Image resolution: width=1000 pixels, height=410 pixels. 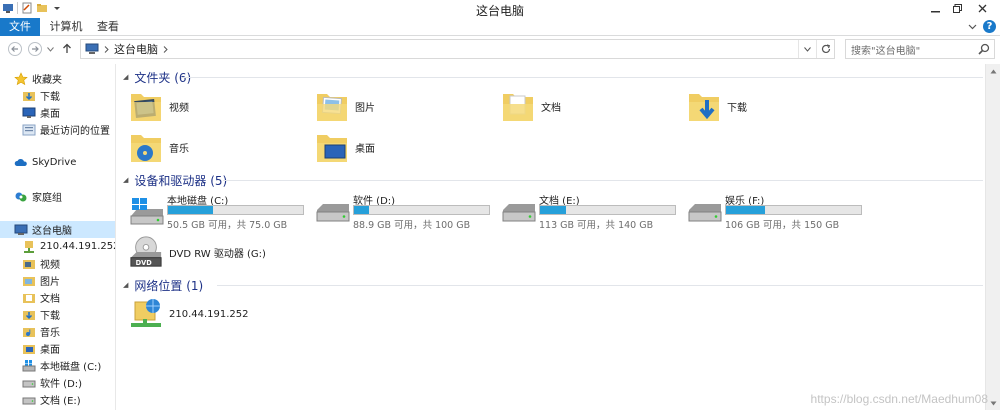 I want to click on breadcrumb-item: 这台电脑, so click(x=136, y=49).